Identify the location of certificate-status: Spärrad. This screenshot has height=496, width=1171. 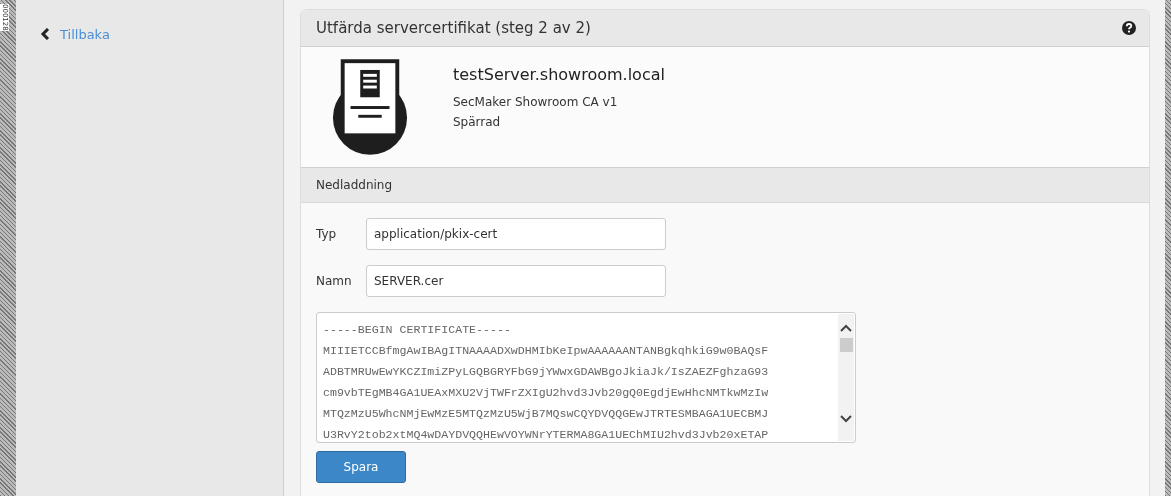
(477, 122).